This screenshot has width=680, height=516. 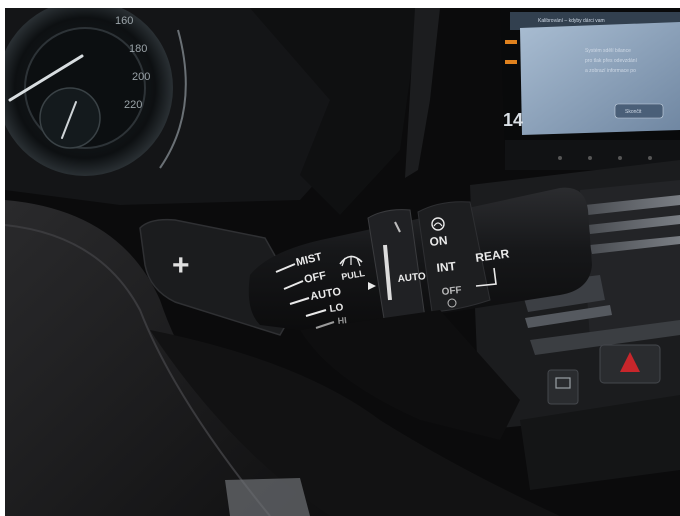 What do you see at coordinates (133, 105) in the screenshot?
I see `gauge-tick-label: 220` at bounding box center [133, 105].